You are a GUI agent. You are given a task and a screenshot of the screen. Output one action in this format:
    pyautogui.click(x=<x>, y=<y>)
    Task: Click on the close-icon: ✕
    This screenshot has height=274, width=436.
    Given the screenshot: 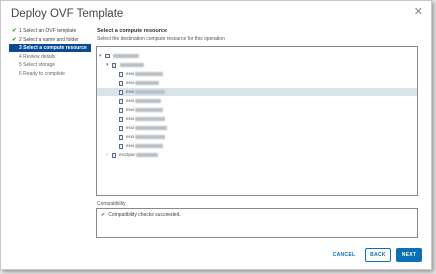 What is the action you would take?
    pyautogui.click(x=418, y=12)
    